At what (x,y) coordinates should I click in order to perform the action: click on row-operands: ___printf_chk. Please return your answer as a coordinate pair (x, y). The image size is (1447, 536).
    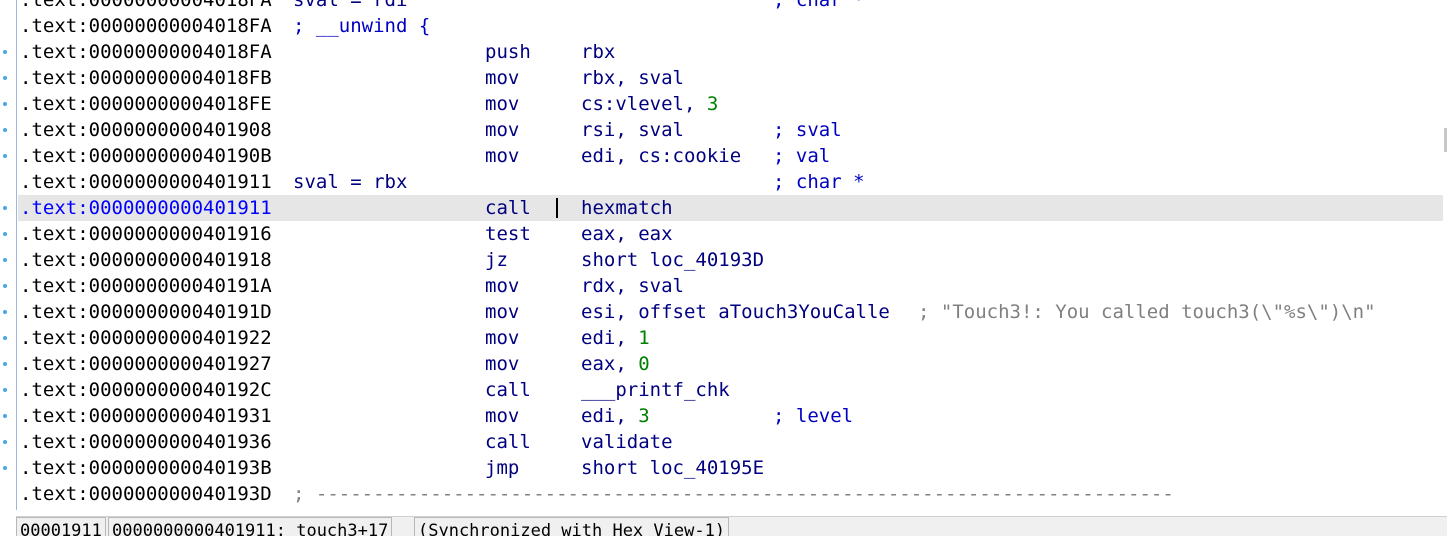
    Looking at the image, I should click on (655, 390).